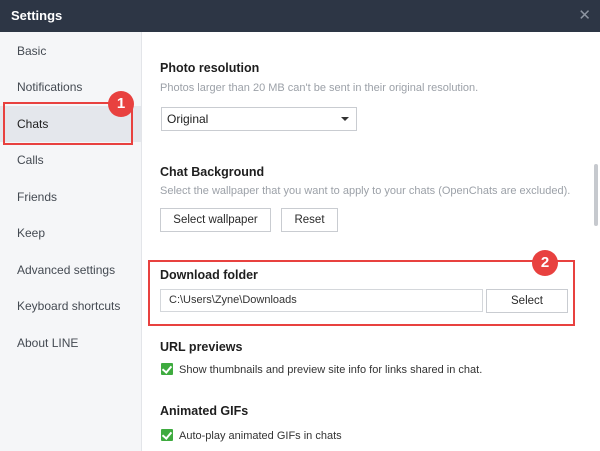 The width and height of the screenshot is (600, 451). Describe the element at coordinates (596, 195) in the screenshot. I see `scrollbar-thumb` at that location.